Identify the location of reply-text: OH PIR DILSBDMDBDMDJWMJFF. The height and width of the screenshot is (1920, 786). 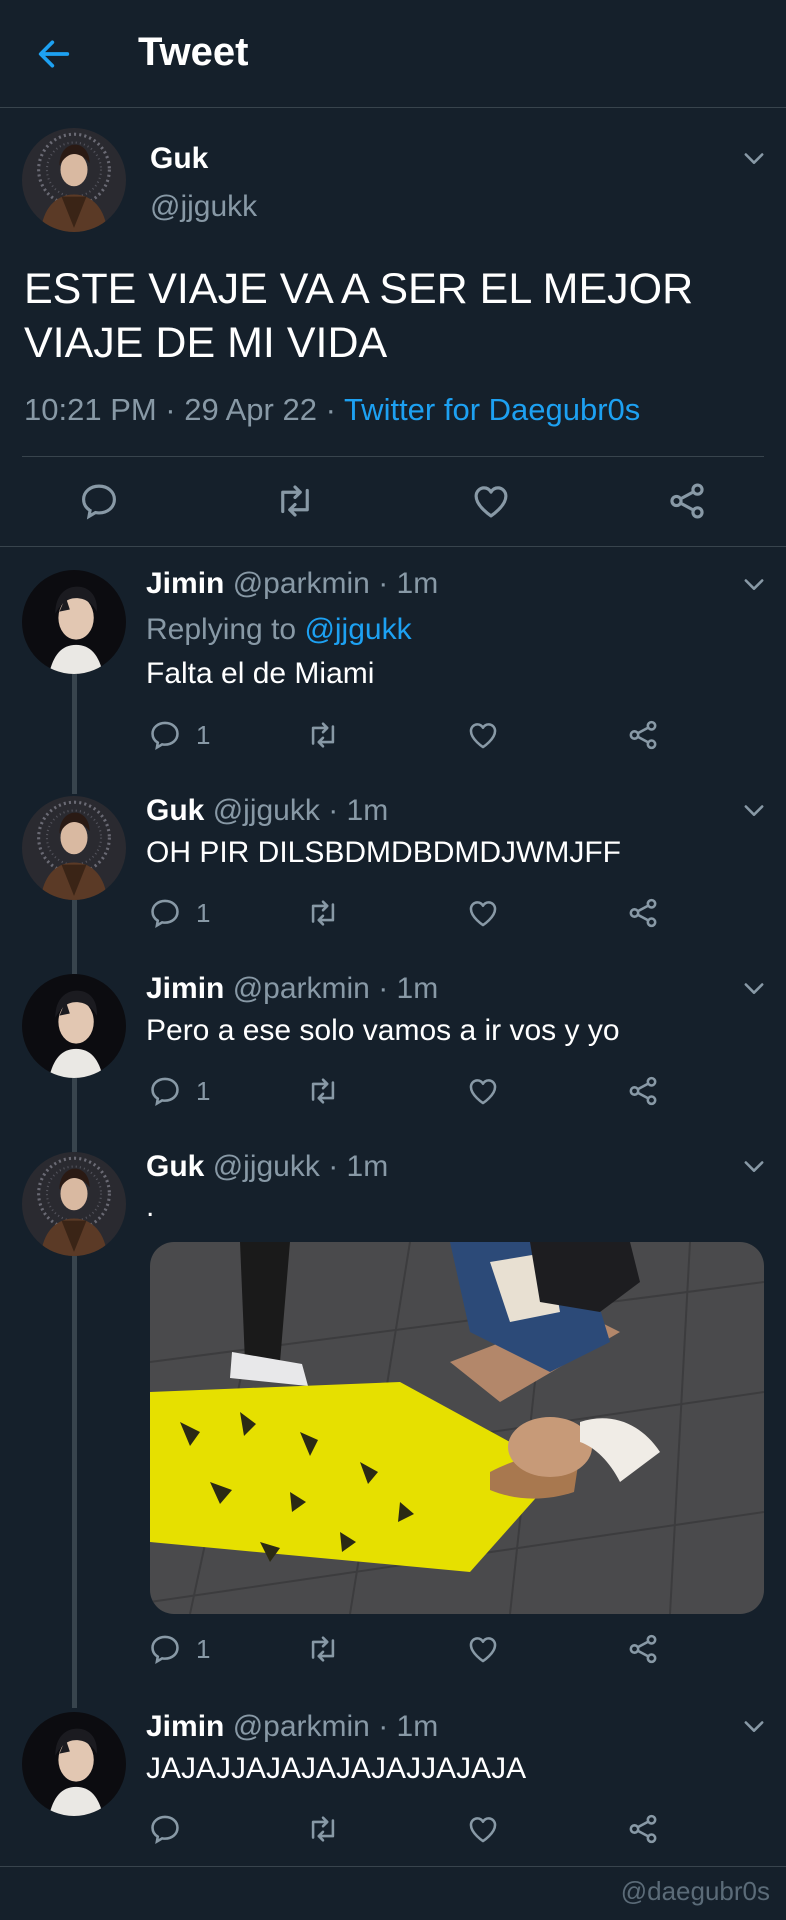
(383, 852).